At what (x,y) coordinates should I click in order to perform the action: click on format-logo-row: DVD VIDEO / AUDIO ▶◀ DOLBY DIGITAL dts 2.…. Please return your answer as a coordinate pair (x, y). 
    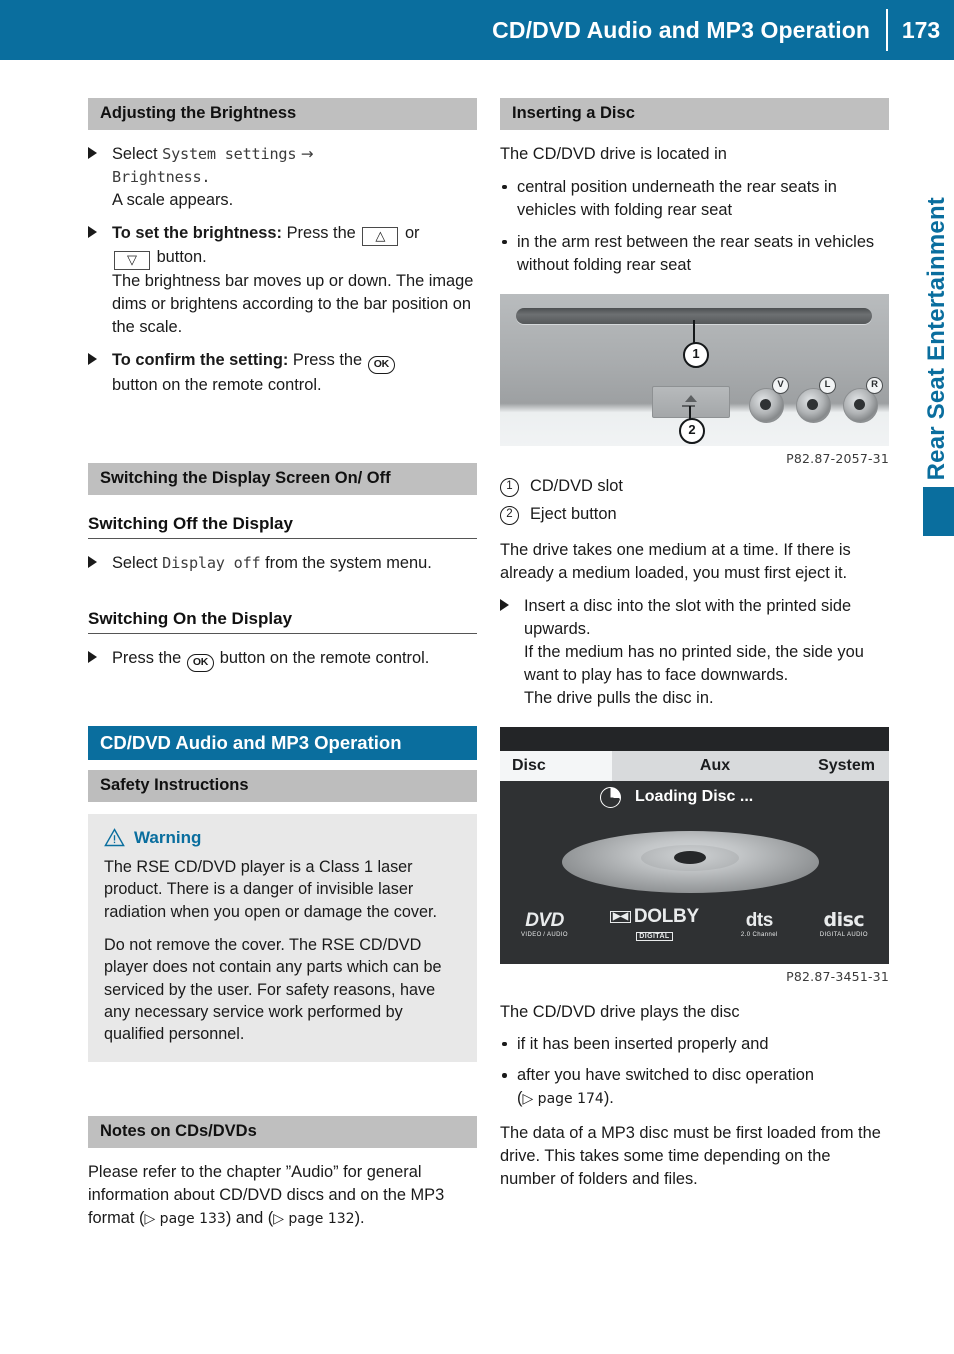
    Looking at the image, I should click on (694, 924).